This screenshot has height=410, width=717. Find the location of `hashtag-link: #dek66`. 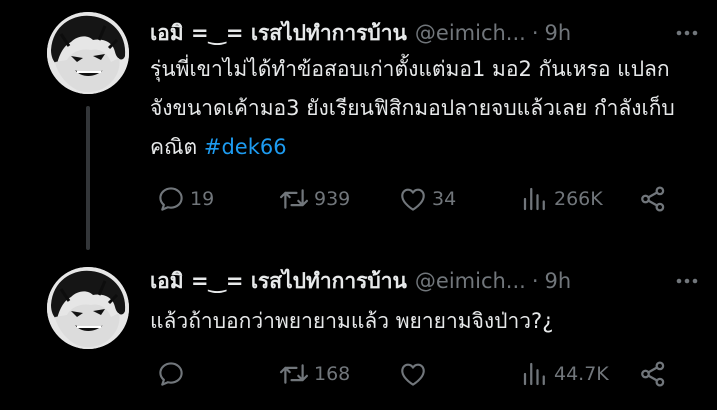

hashtag-link: #dek66 is located at coordinates (245, 147).